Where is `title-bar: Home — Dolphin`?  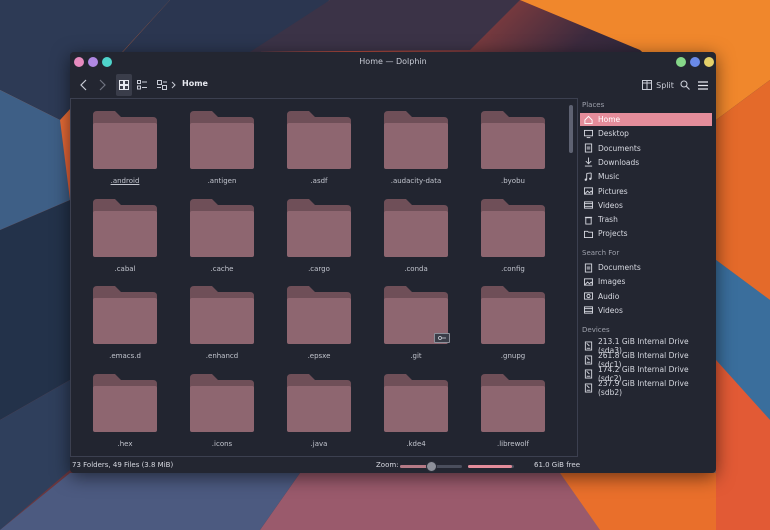
title-bar: Home — Dolphin is located at coordinates (393, 63).